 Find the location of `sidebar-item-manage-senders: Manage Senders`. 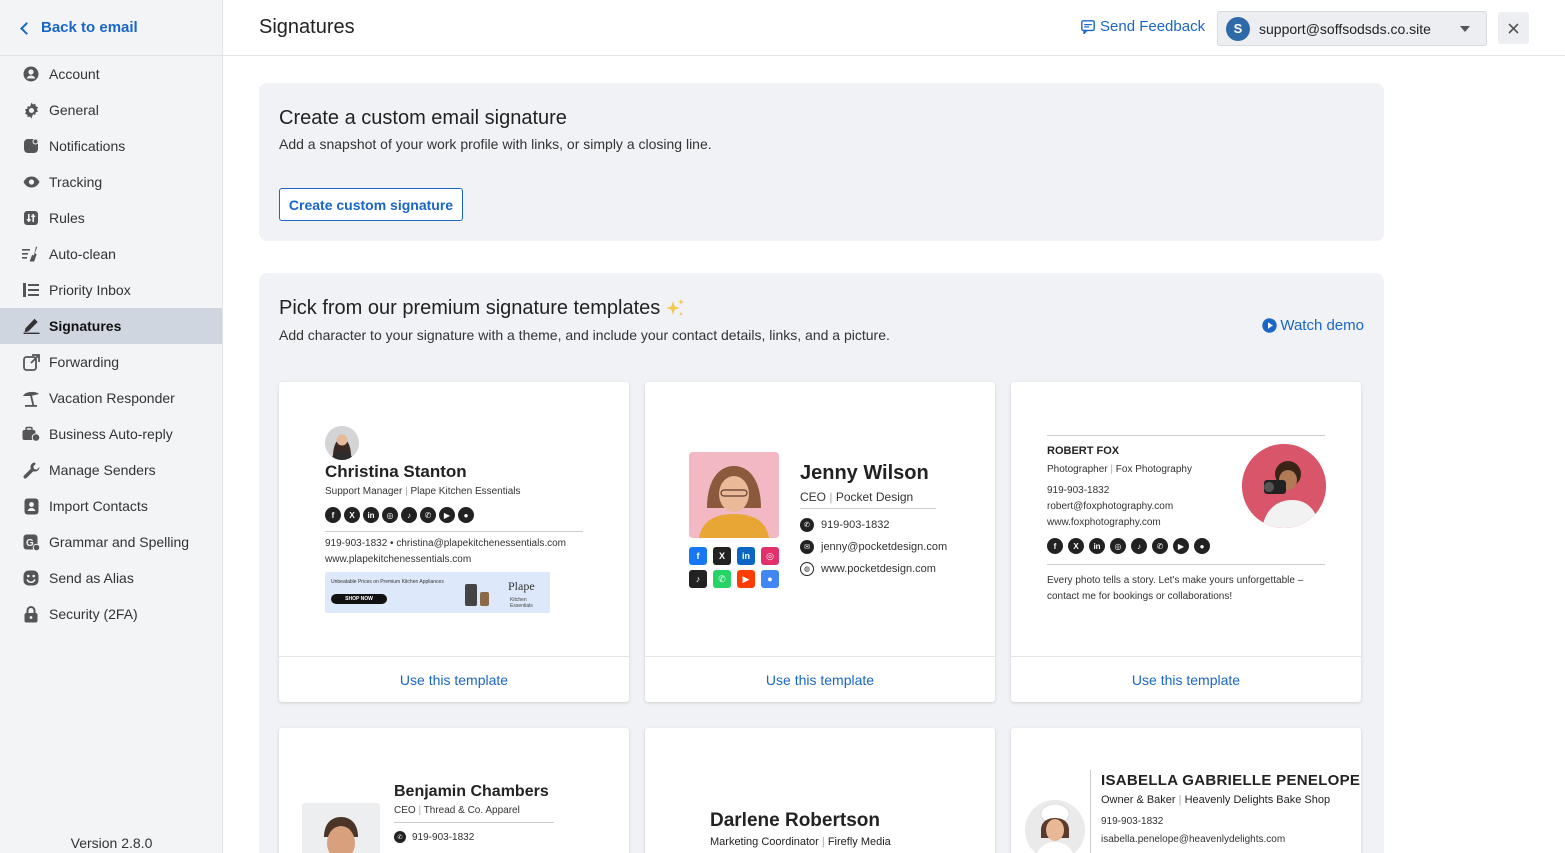

sidebar-item-manage-senders: Manage Senders is located at coordinates (111, 470).